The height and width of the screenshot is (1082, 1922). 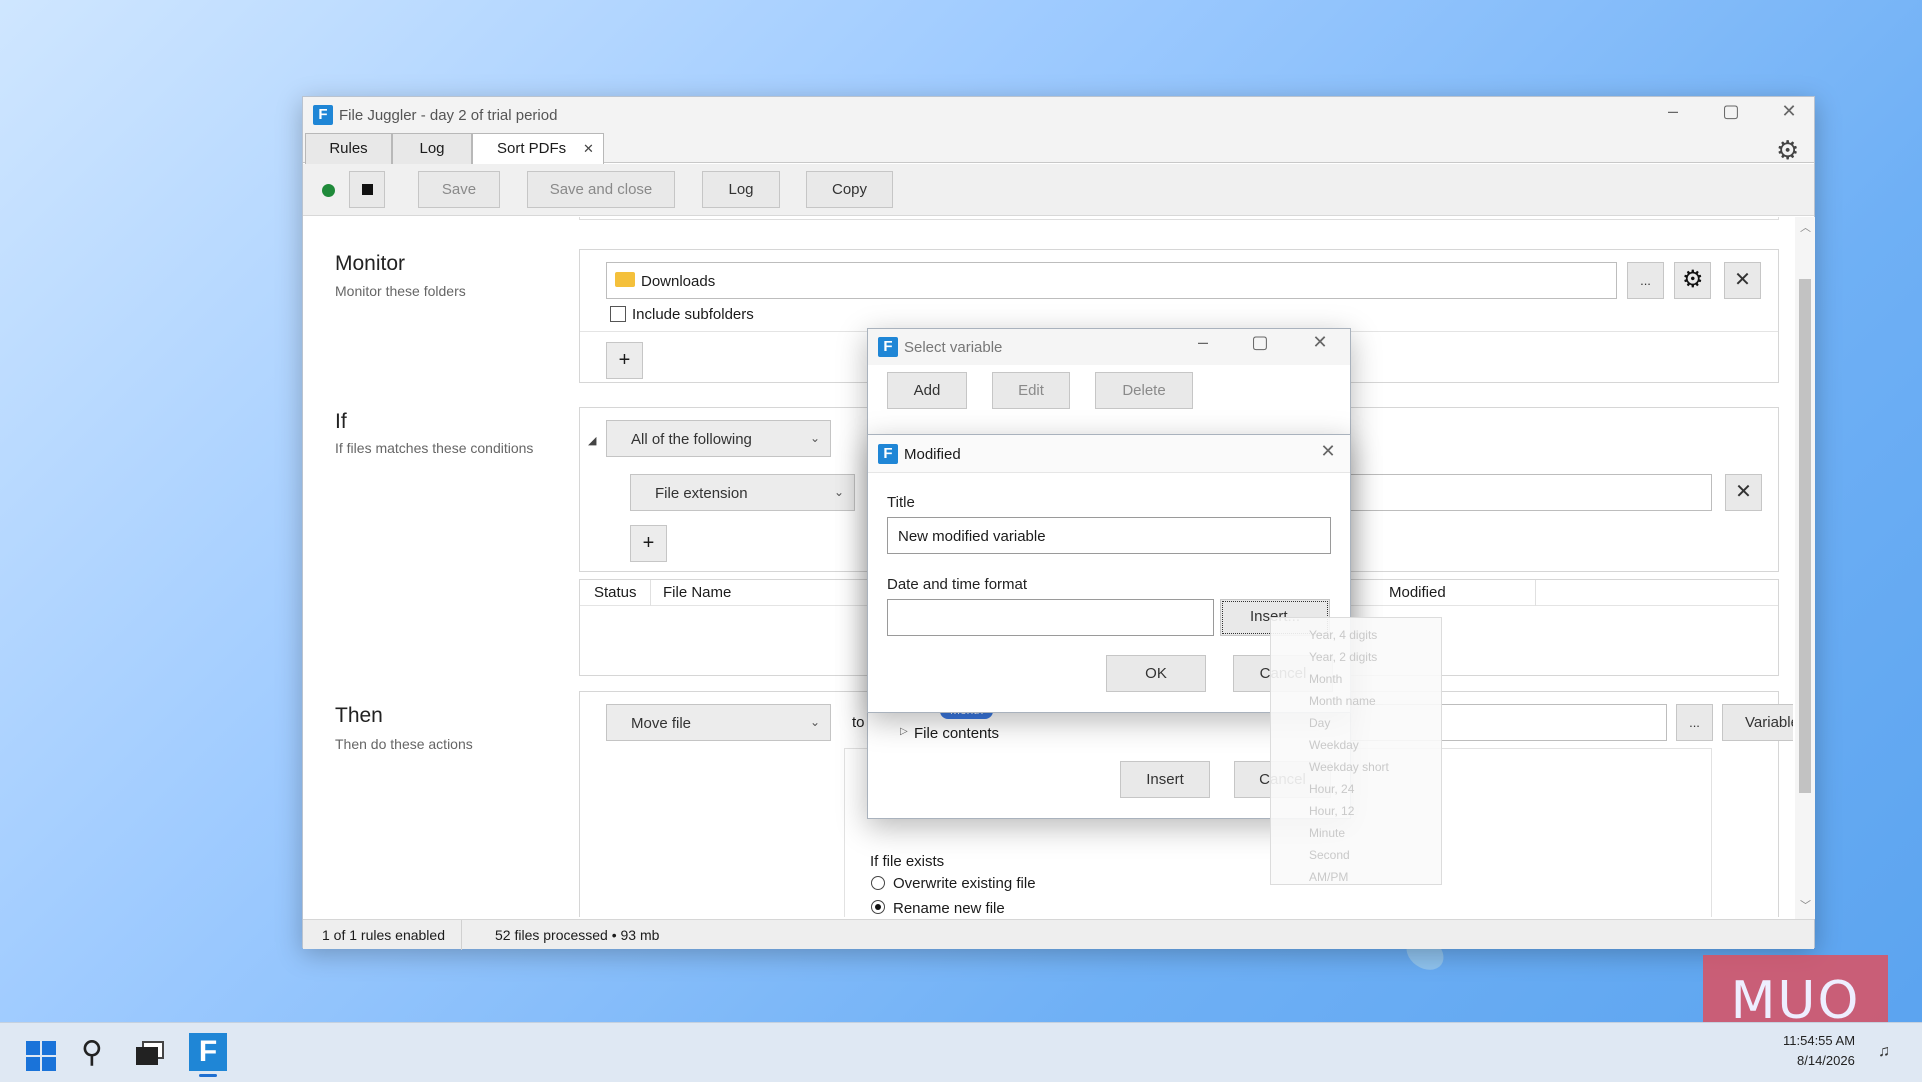 I want to click on stop-icon, so click(x=367, y=189).